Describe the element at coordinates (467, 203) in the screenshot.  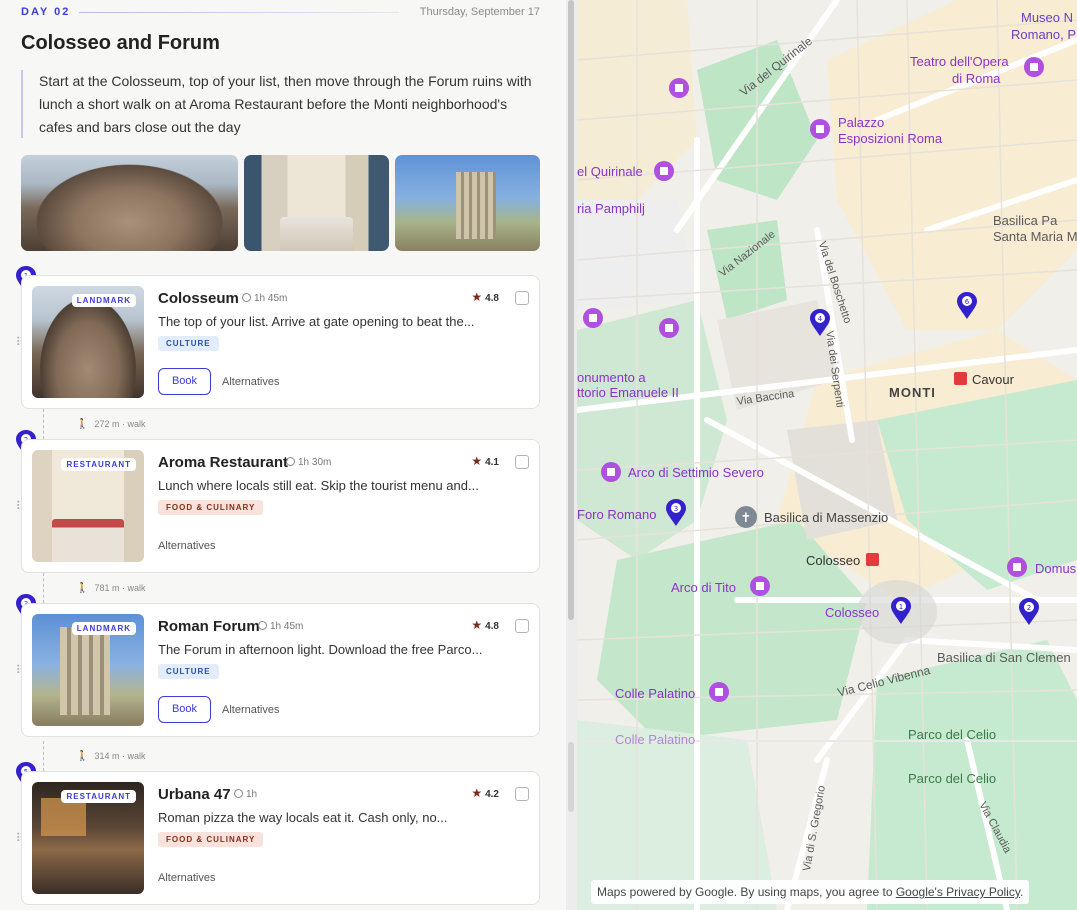
I see `photo-forum` at that location.